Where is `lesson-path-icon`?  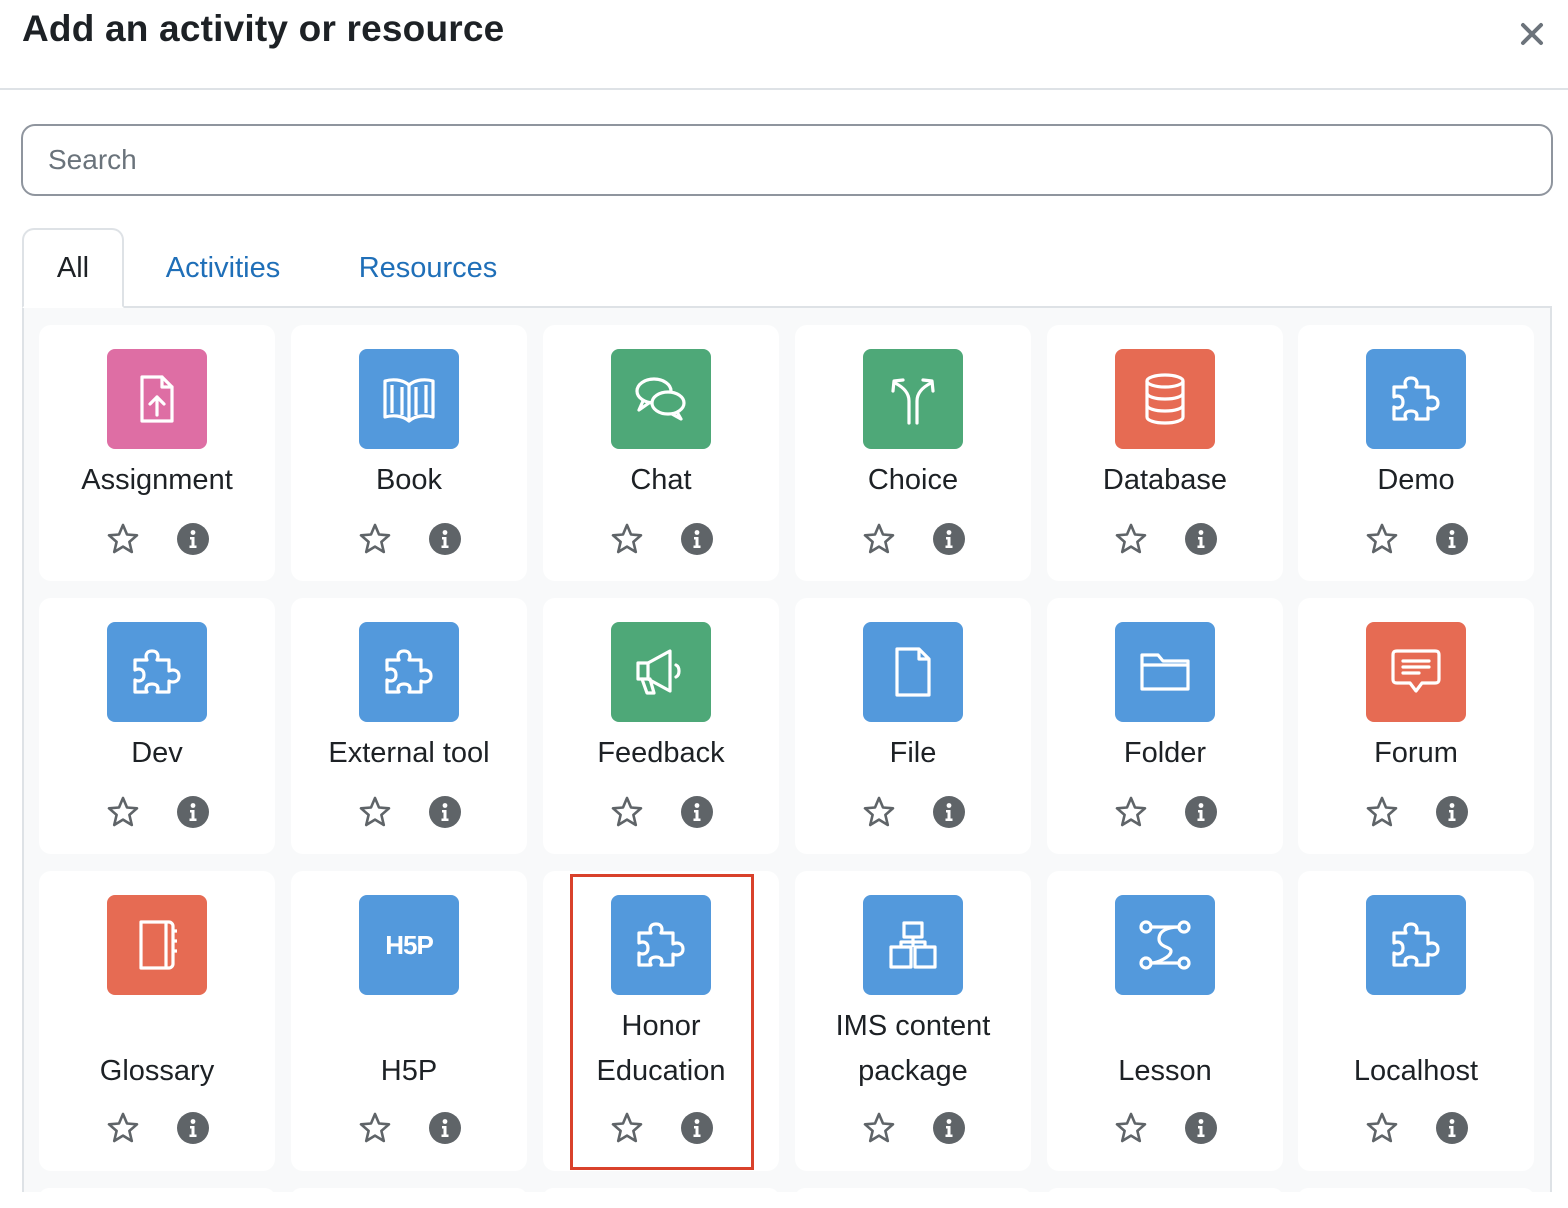
lesson-path-icon is located at coordinates (1165, 945).